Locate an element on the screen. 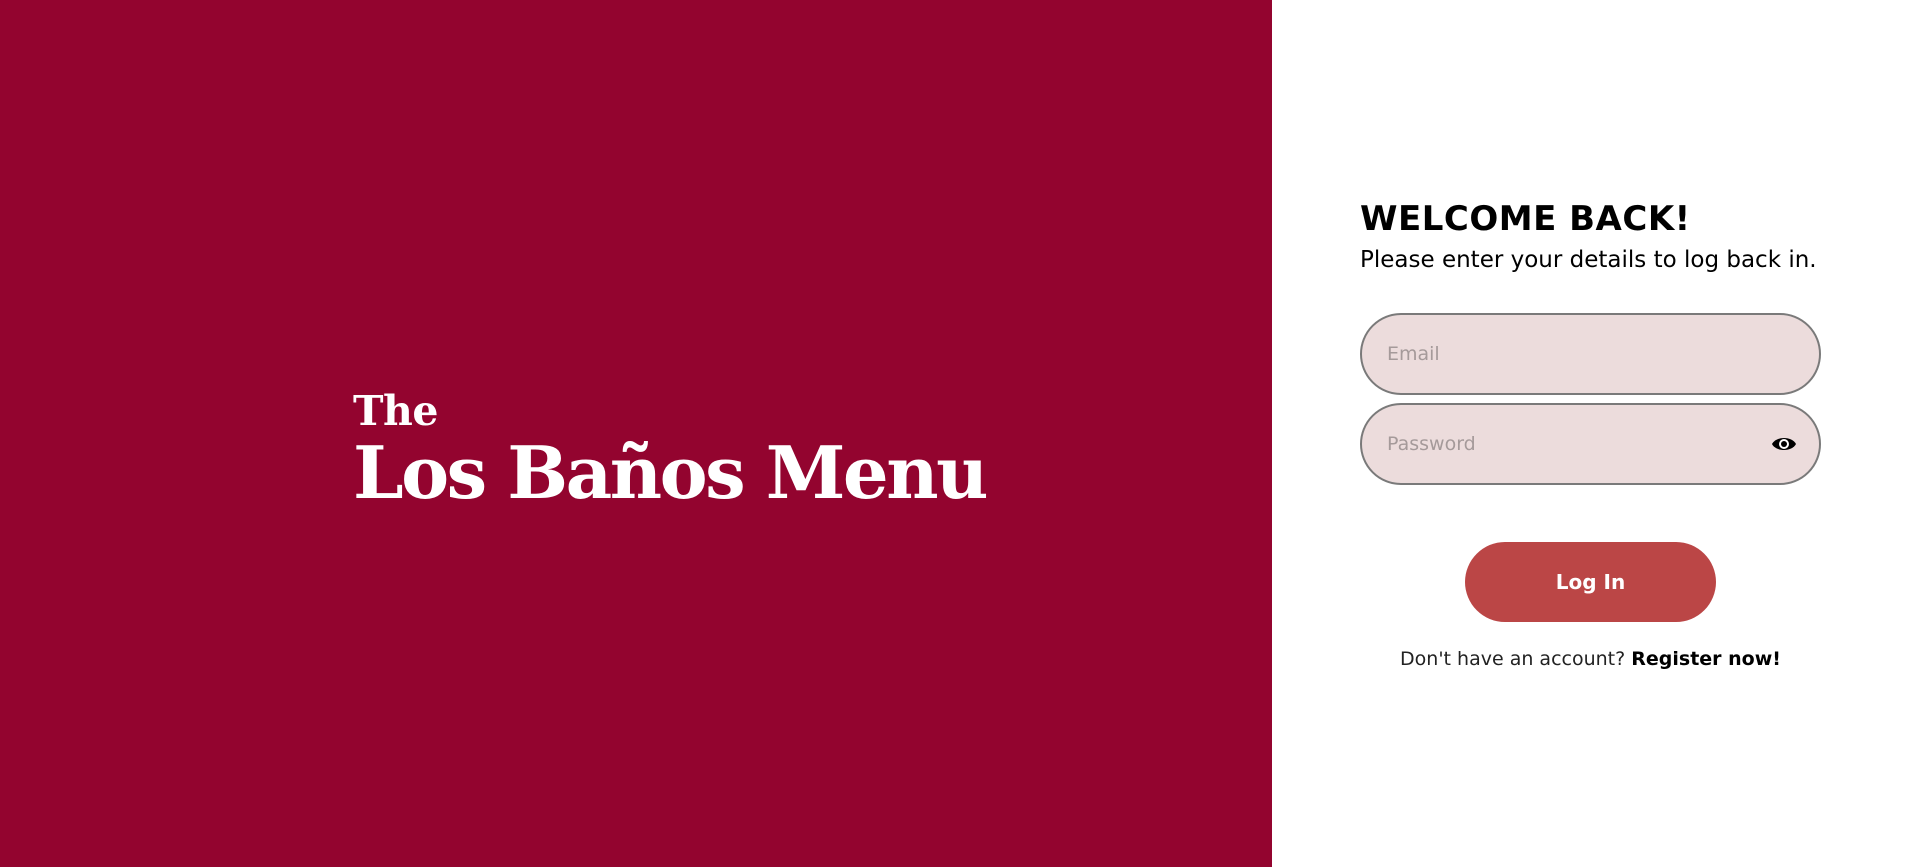 This screenshot has height=867, width=1906. eye-icon is located at coordinates (1784, 444).